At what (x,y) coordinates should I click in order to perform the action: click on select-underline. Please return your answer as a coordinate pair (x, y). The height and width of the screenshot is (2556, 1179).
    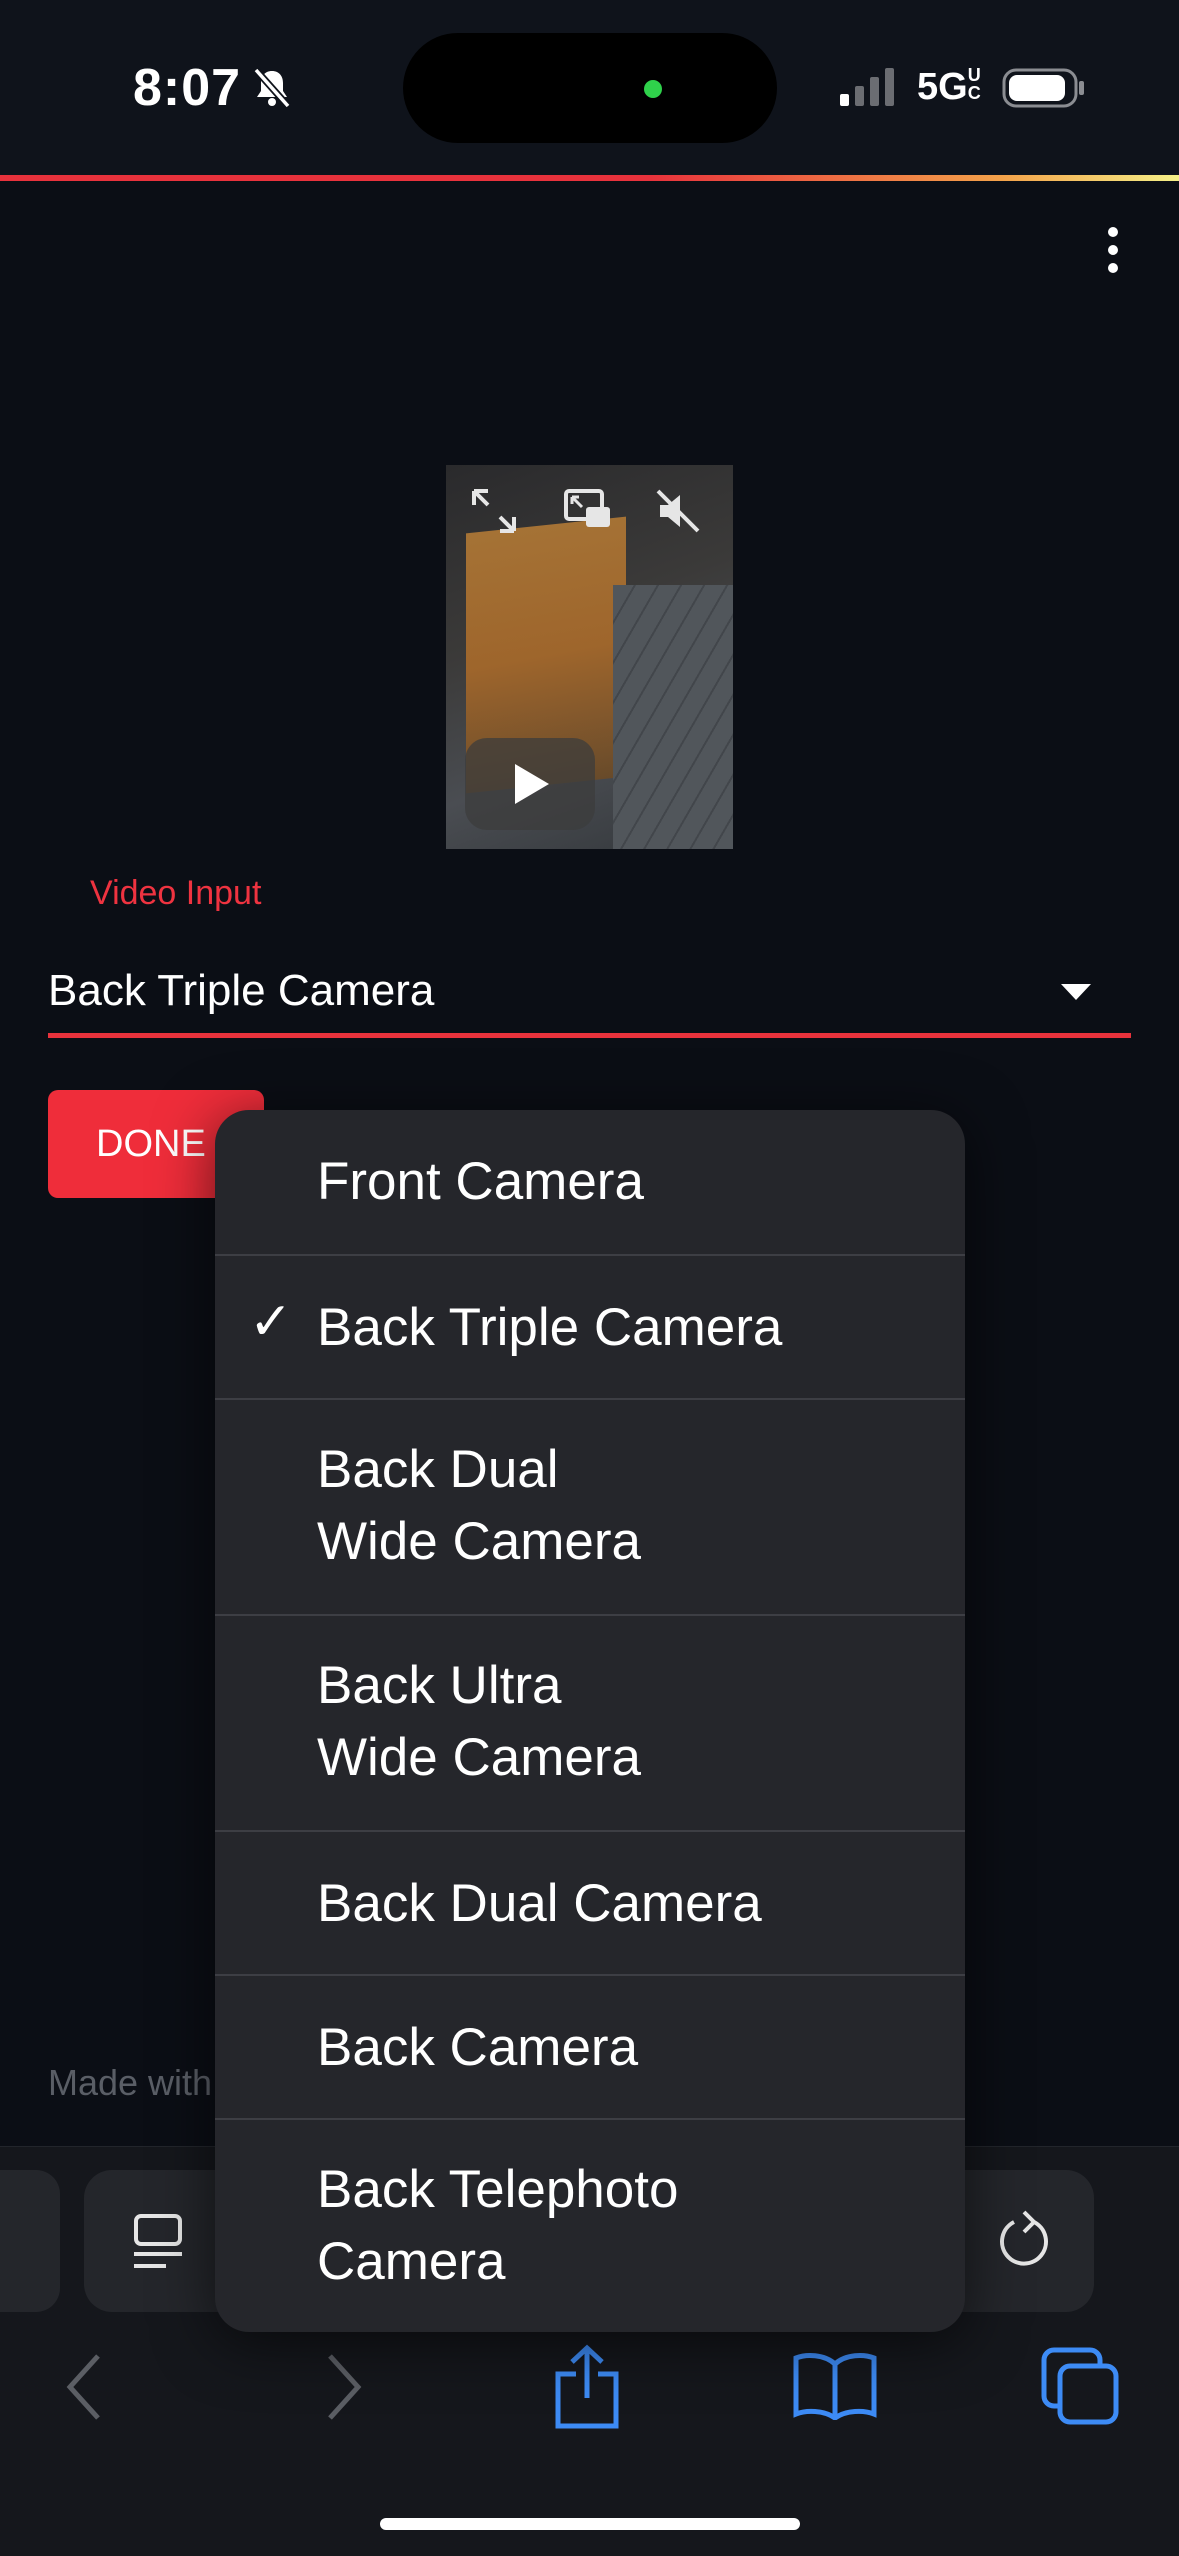
    Looking at the image, I should click on (589, 1035).